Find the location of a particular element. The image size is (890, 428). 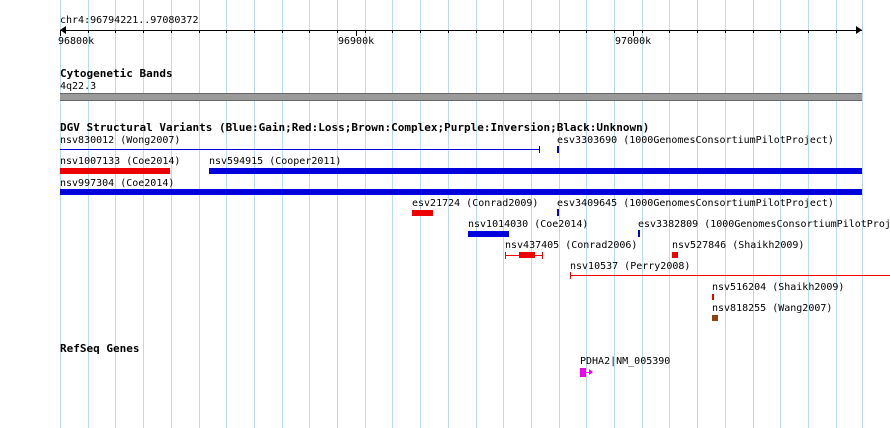

feature-nsv437405-start is located at coordinates (505, 255).